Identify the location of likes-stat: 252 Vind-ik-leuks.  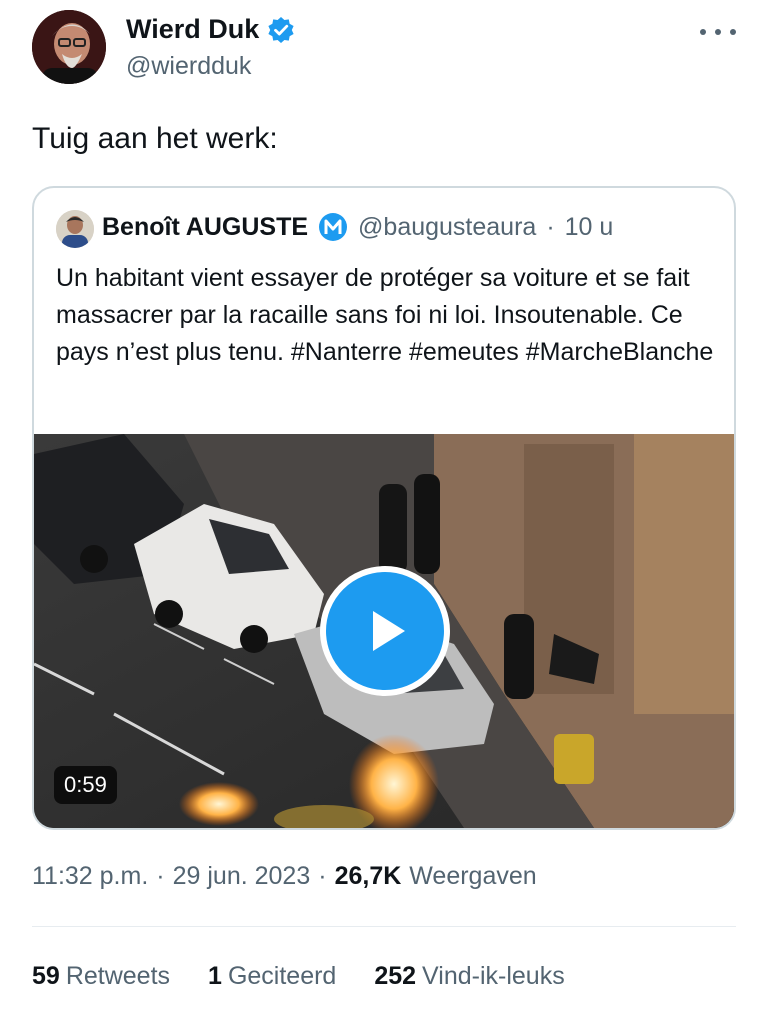
(469, 976).